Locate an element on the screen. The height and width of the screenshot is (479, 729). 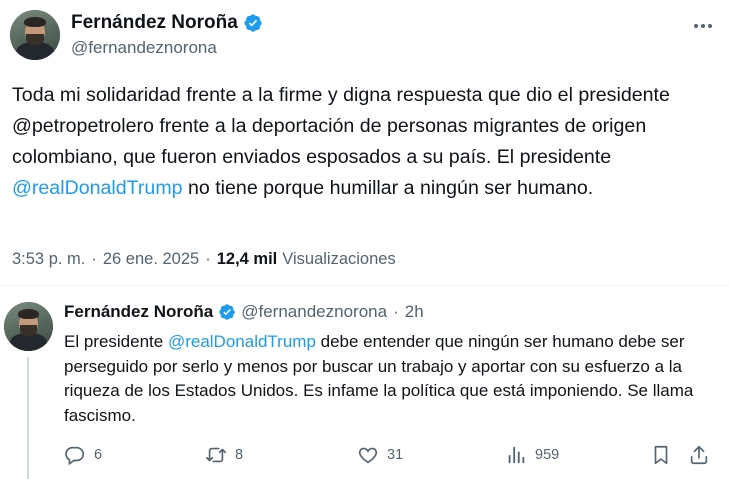
more-options-icon is located at coordinates (703, 26).